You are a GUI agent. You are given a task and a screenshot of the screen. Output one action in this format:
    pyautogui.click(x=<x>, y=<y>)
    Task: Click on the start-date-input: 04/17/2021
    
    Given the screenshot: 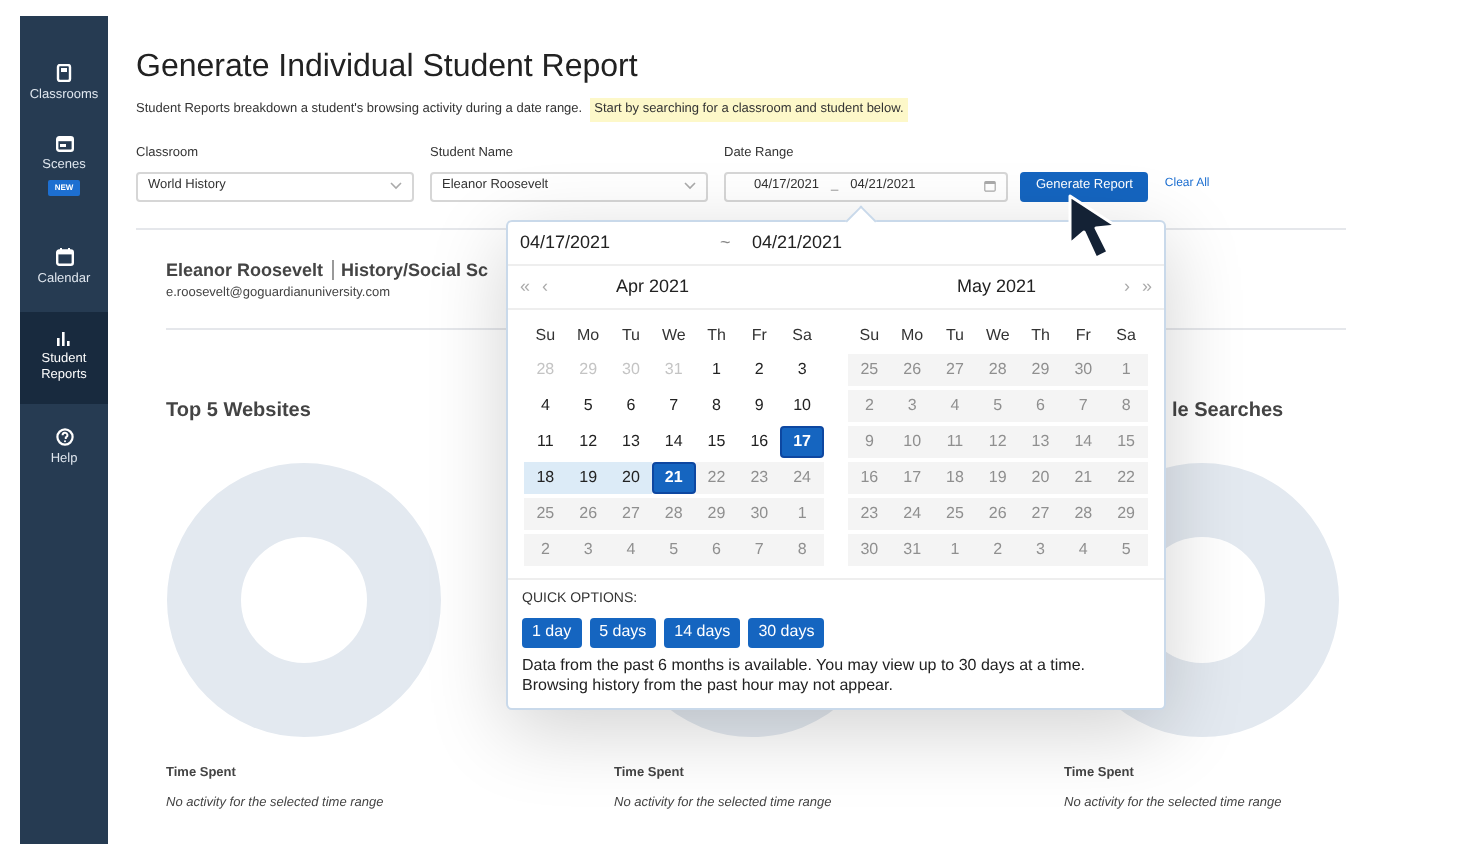 What is the action you would take?
    pyautogui.click(x=620, y=243)
    